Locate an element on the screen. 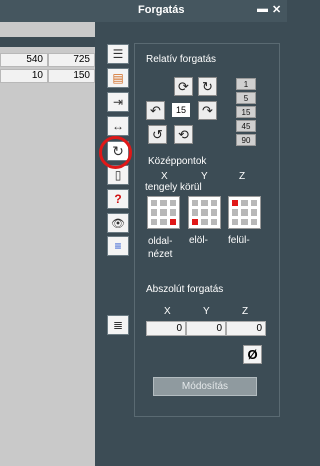 This screenshot has height=466, width=320. rotate-z-cw-button: ↷ is located at coordinates (207, 110).